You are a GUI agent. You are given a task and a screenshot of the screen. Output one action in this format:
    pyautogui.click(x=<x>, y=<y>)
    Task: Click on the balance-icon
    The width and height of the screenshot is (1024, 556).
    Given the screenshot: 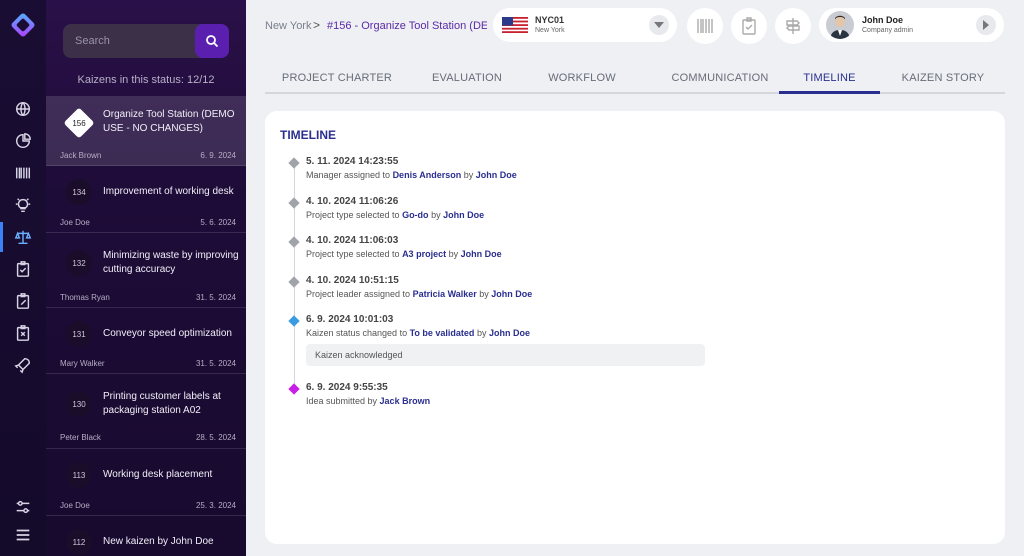 What is the action you would take?
    pyautogui.click(x=23, y=237)
    